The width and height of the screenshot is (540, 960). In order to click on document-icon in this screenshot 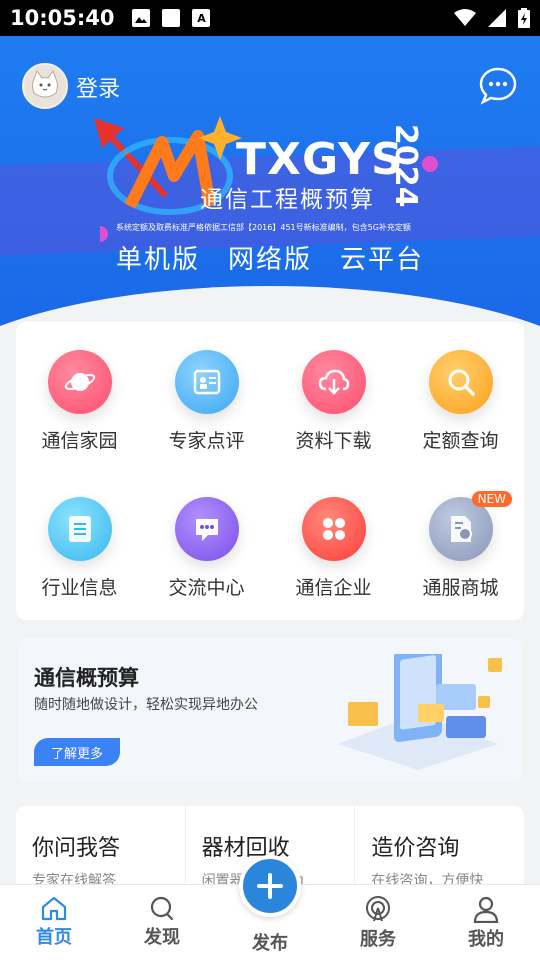, I will do `click(79, 529)`.